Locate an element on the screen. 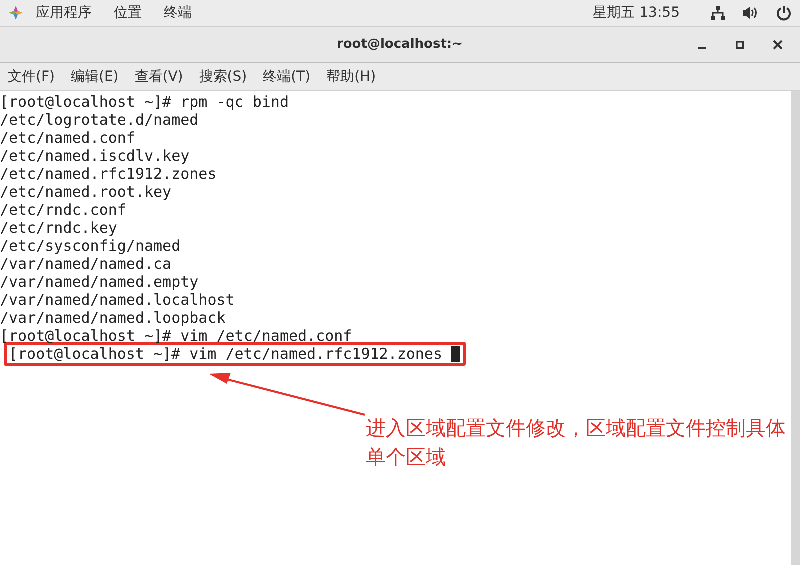 The width and height of the screenshot is (800, 565). terminal-line: /etc/named.iscdlv.key is located at coordinates (95, 156).